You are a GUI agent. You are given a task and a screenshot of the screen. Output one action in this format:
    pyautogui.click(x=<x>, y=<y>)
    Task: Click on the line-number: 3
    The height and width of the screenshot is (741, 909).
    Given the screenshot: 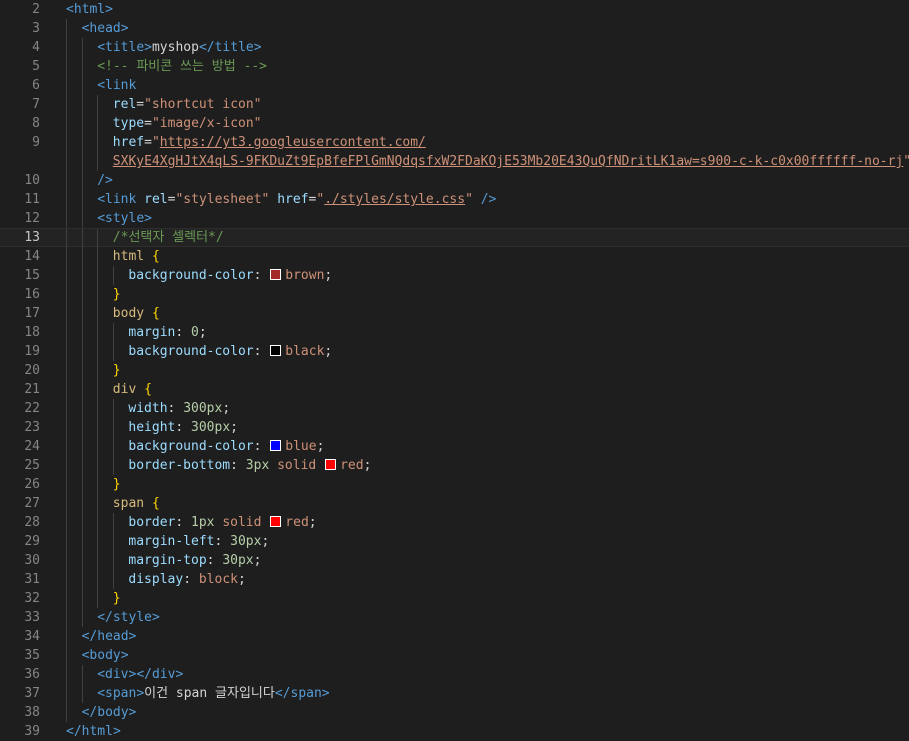 What is the action you would take?
    pyautogui.click(x=36, y=28)
    